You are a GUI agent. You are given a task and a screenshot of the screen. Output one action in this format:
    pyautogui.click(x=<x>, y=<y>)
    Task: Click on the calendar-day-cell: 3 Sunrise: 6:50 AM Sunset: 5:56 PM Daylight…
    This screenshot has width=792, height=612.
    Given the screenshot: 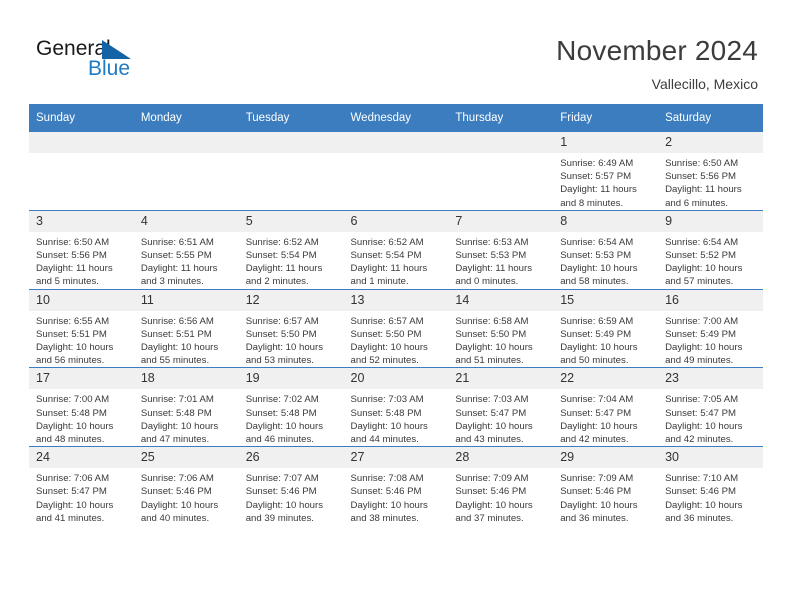 What is the action you would take?
    pyautogui.click(x=81, y=249)
    